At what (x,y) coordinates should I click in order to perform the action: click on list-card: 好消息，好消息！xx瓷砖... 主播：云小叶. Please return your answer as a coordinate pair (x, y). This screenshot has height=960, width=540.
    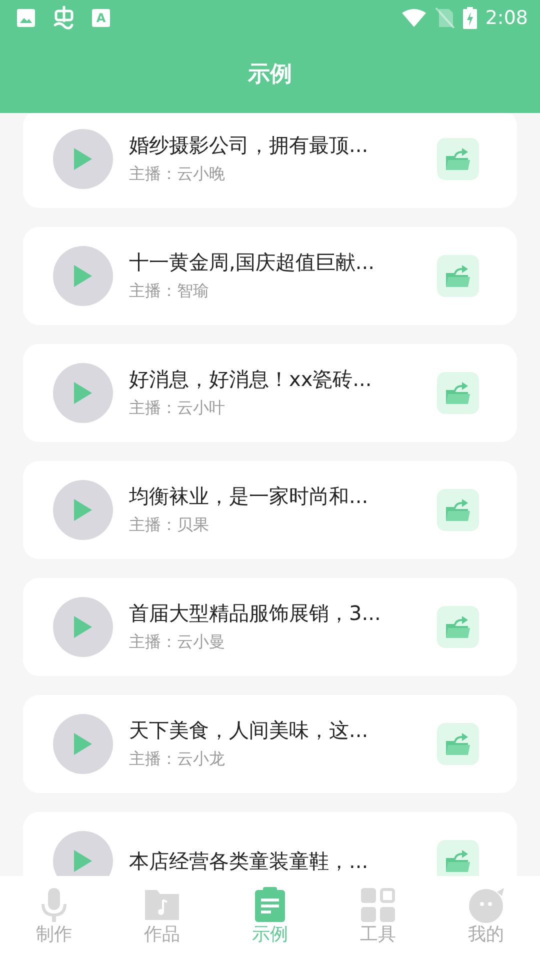
    Looking at the image, I should click on (270, 393).